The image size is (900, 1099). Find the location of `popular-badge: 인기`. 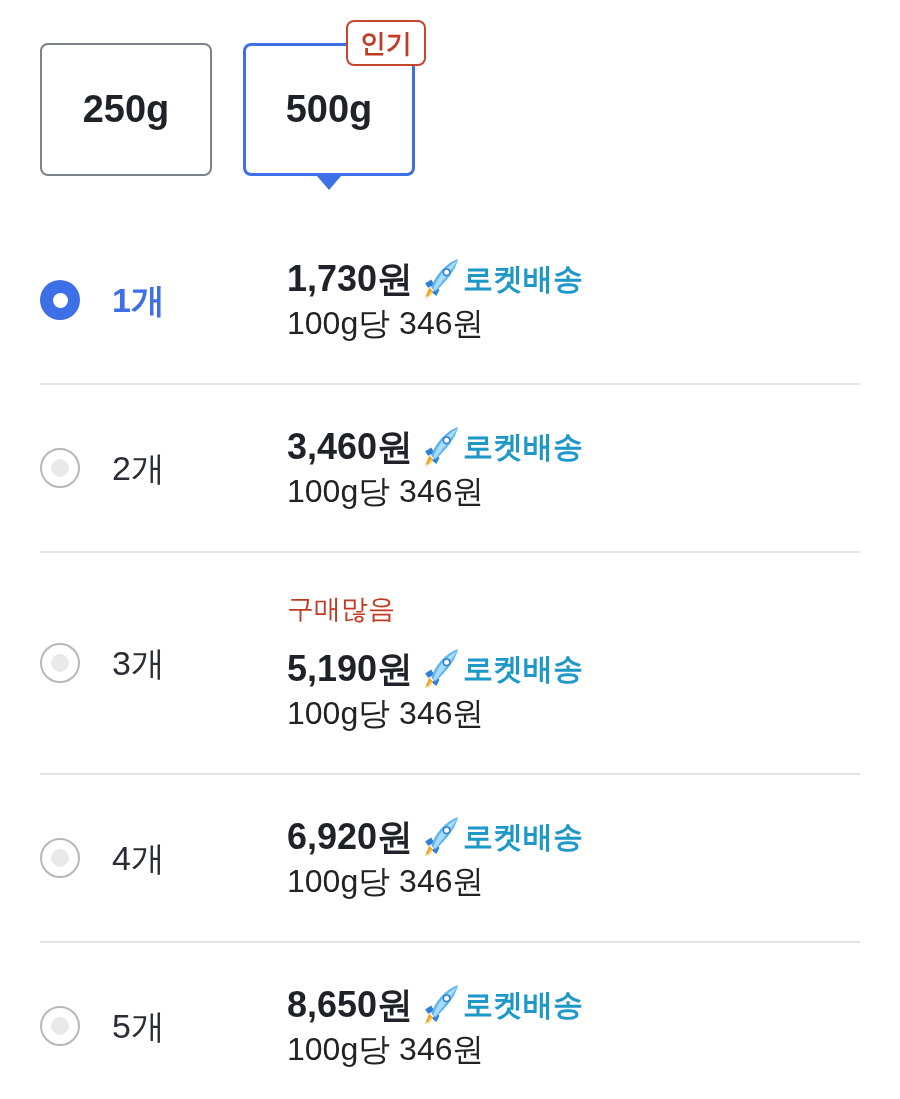

popular-badge: 인기 is located at coordinates (386, 43).